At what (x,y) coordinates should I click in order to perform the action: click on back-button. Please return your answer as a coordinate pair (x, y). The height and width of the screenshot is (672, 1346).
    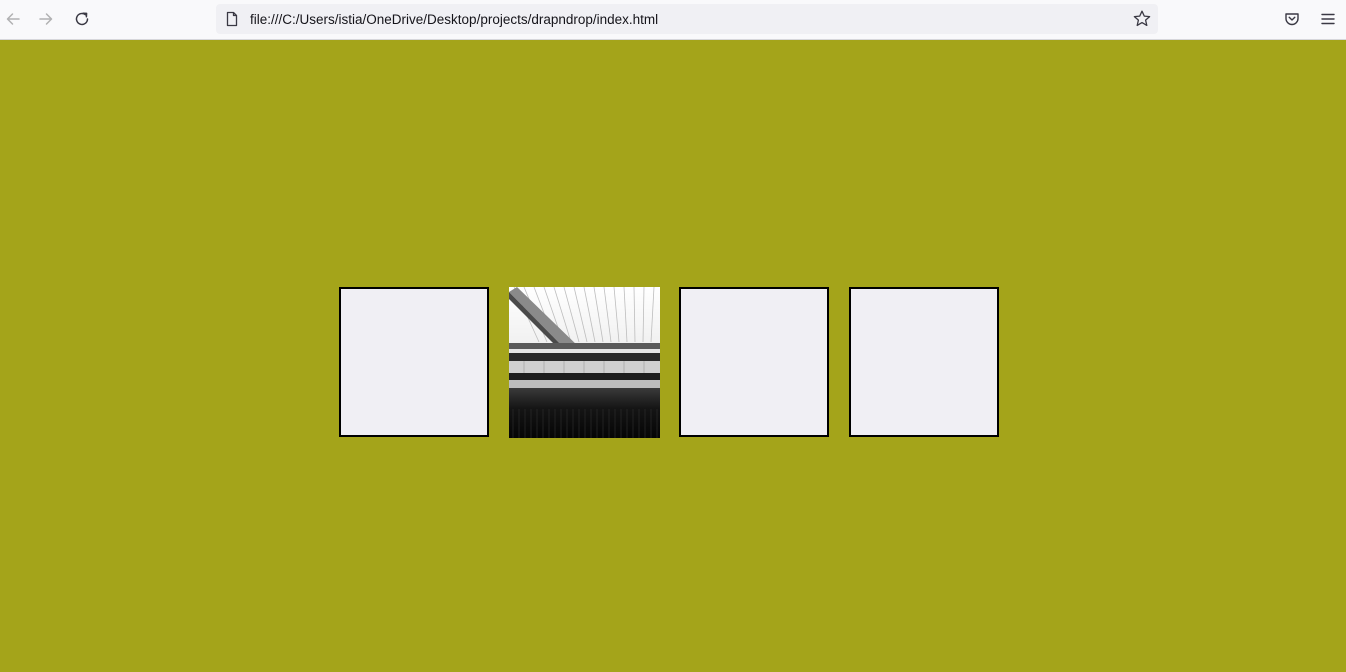
    Looking at the image, I should click on (13, 19).